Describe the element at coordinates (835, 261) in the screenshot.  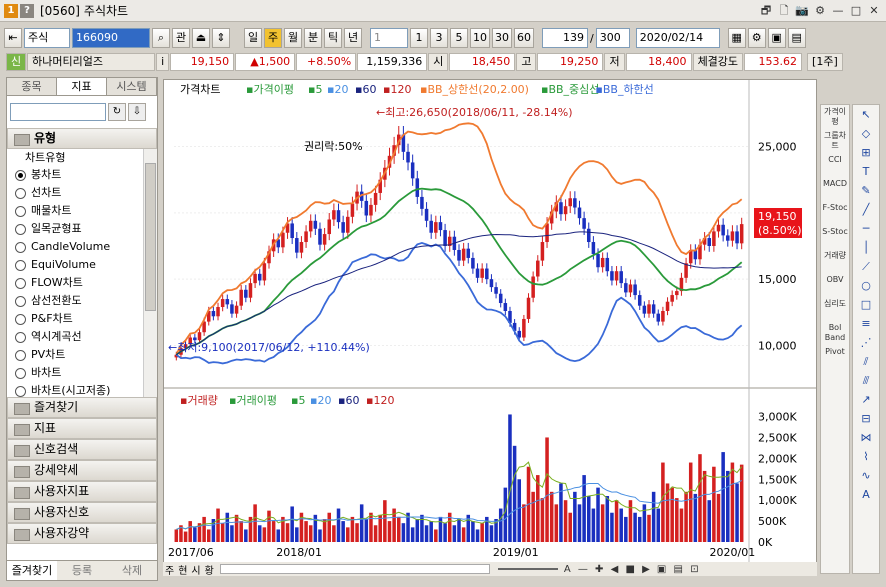
I see `indicator-tool-button: 거래량` at that location.